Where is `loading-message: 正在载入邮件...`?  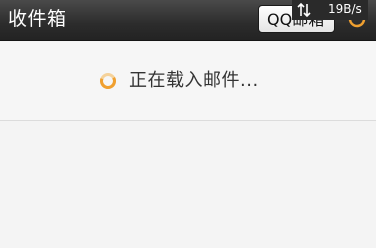 loading-message: 正在载入邮件... is located at coordinates (194, 80).